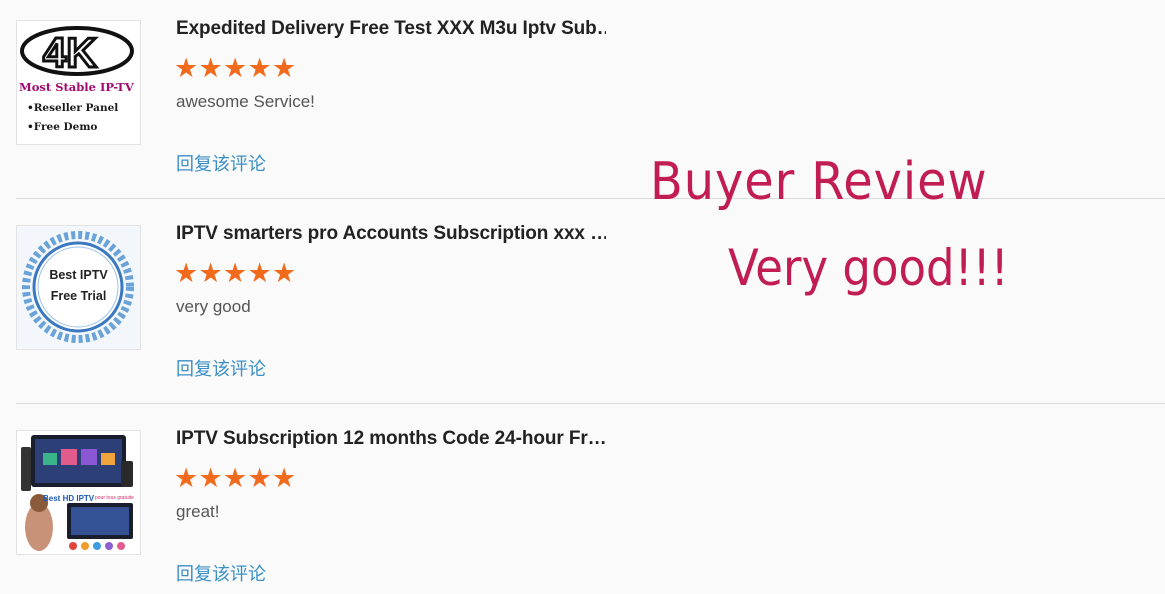 The image size is (1165, 594). What do you see at coordinates (62, 127) in the screenshot?
I see `thumbnail-line: •Free Demo` at bounding box center [62, 127].